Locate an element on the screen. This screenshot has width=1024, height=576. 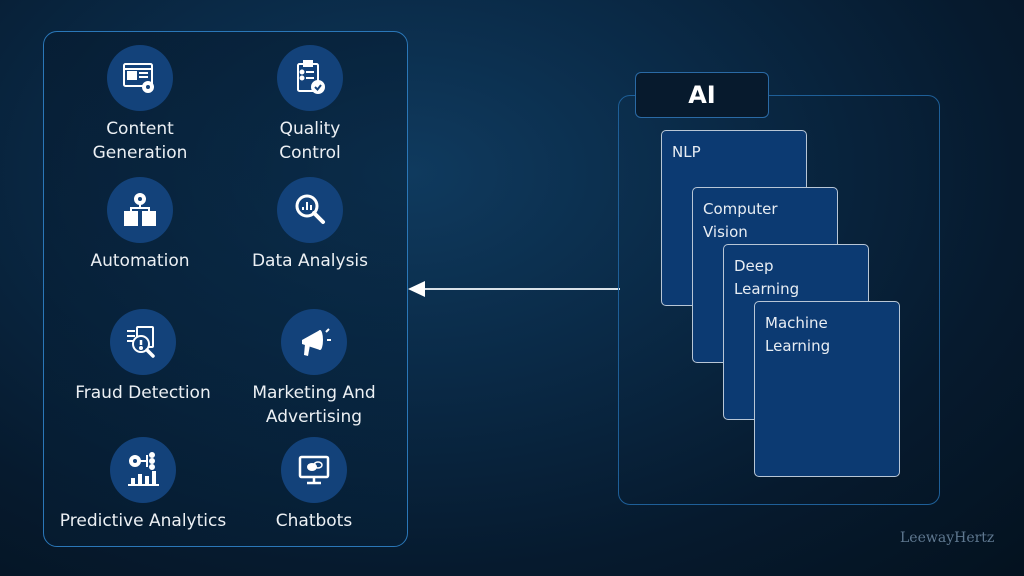
app-label: Chatbots is located at coordinates (314, 521).